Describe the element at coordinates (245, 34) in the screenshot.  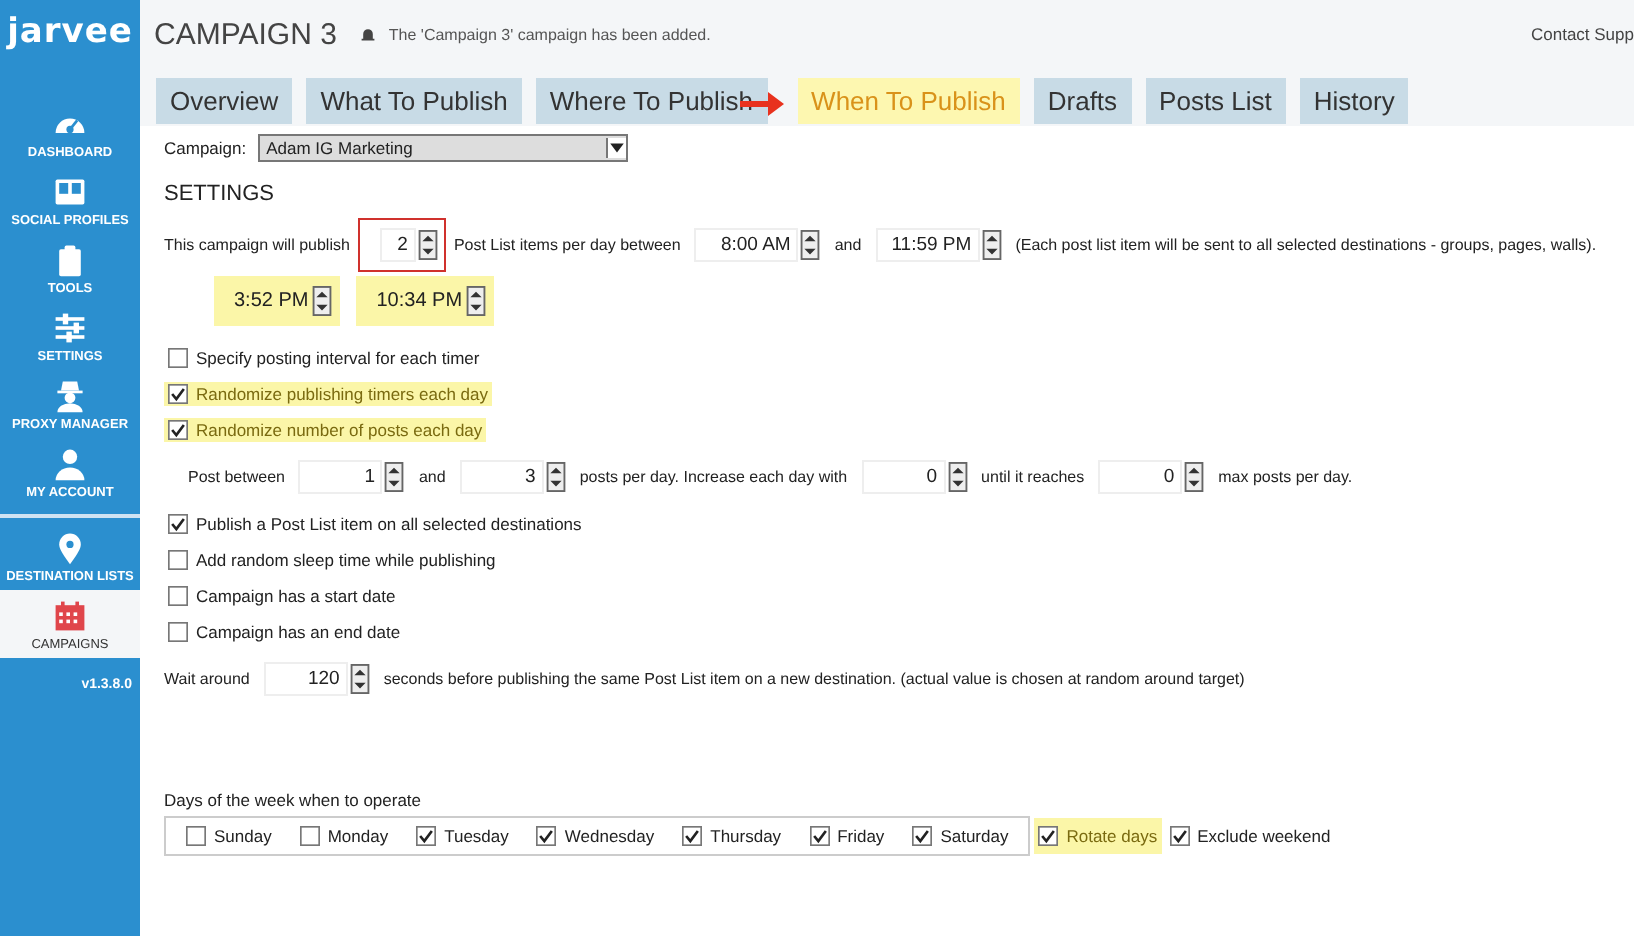
I see `page-title: CAMPAIGN 3` at that location.